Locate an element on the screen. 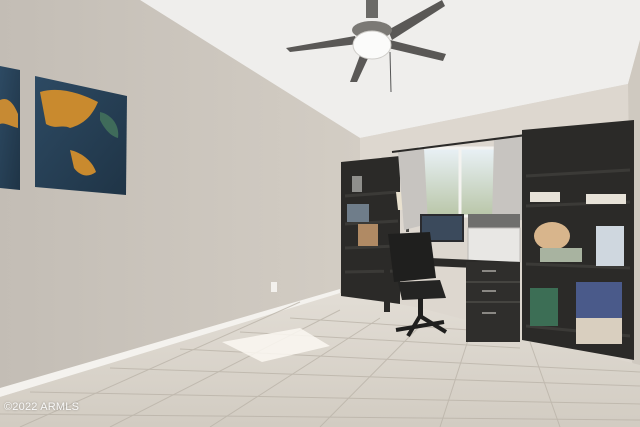  wall-outlet is located at coordinates (274, 287).